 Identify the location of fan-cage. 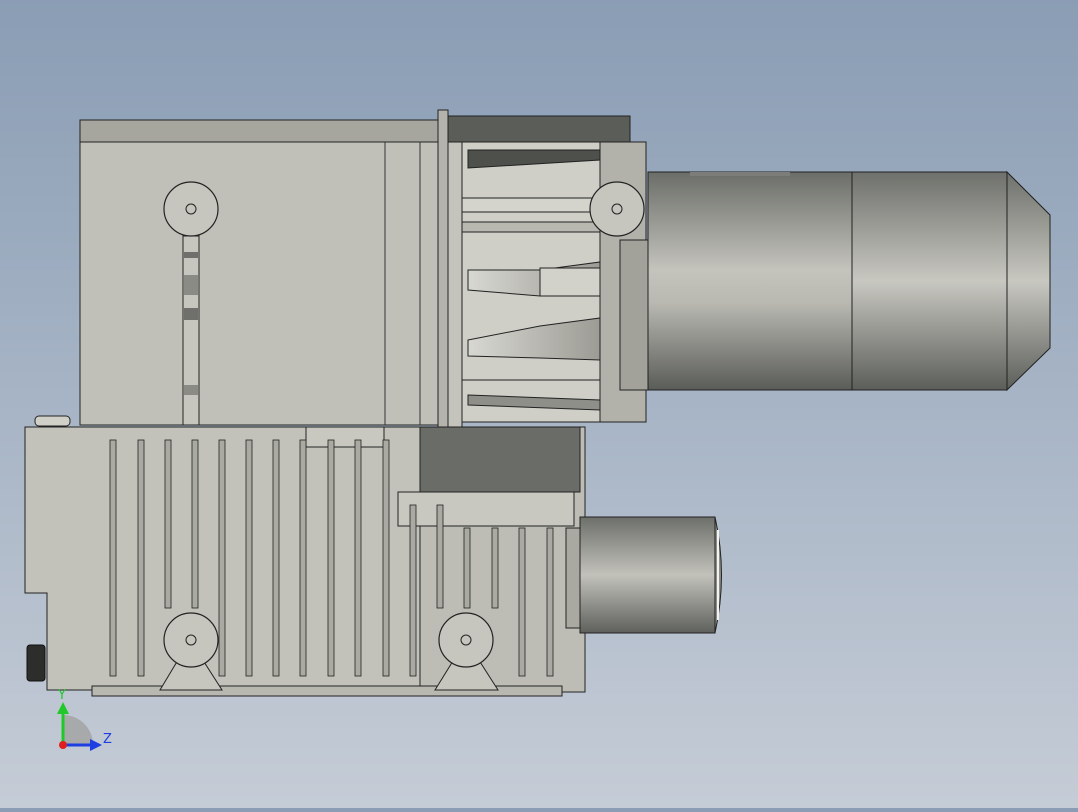
(534, 282).